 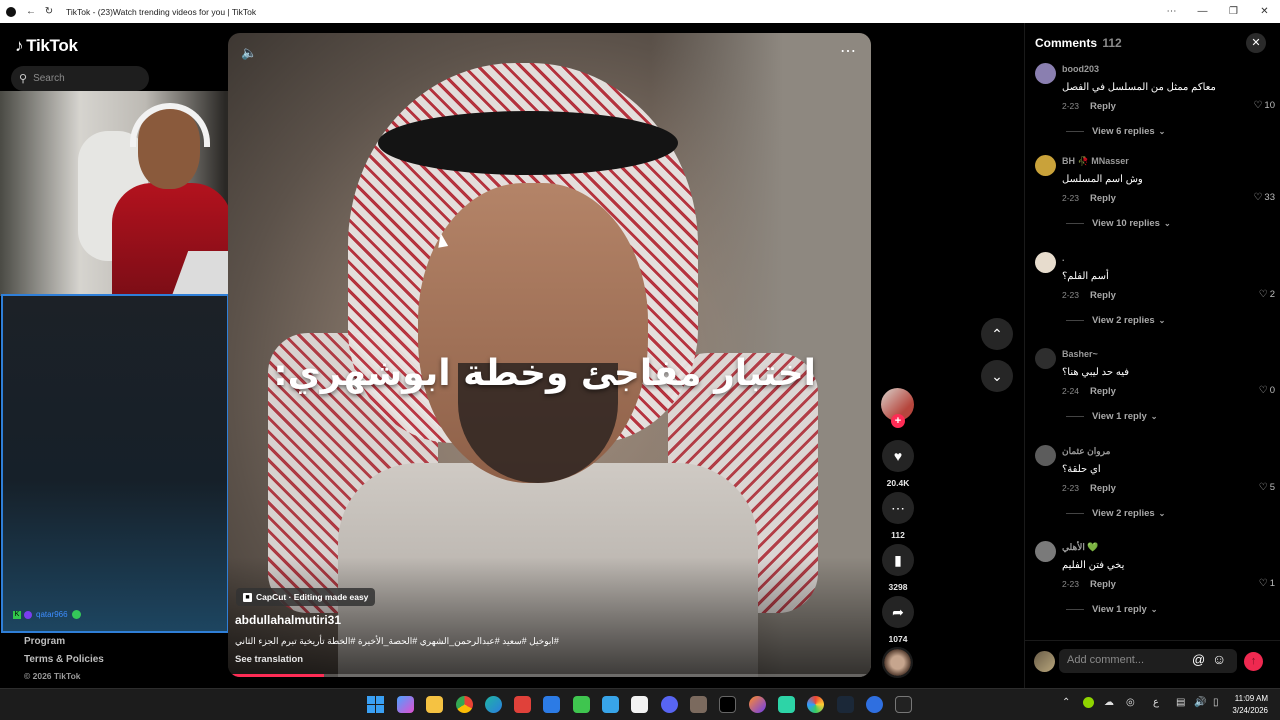 What do you see at coordinates (1102, 179) in the screenshot?
I see `comment-text: وش اسم المسلسل` at bounding box center [1102, 179].